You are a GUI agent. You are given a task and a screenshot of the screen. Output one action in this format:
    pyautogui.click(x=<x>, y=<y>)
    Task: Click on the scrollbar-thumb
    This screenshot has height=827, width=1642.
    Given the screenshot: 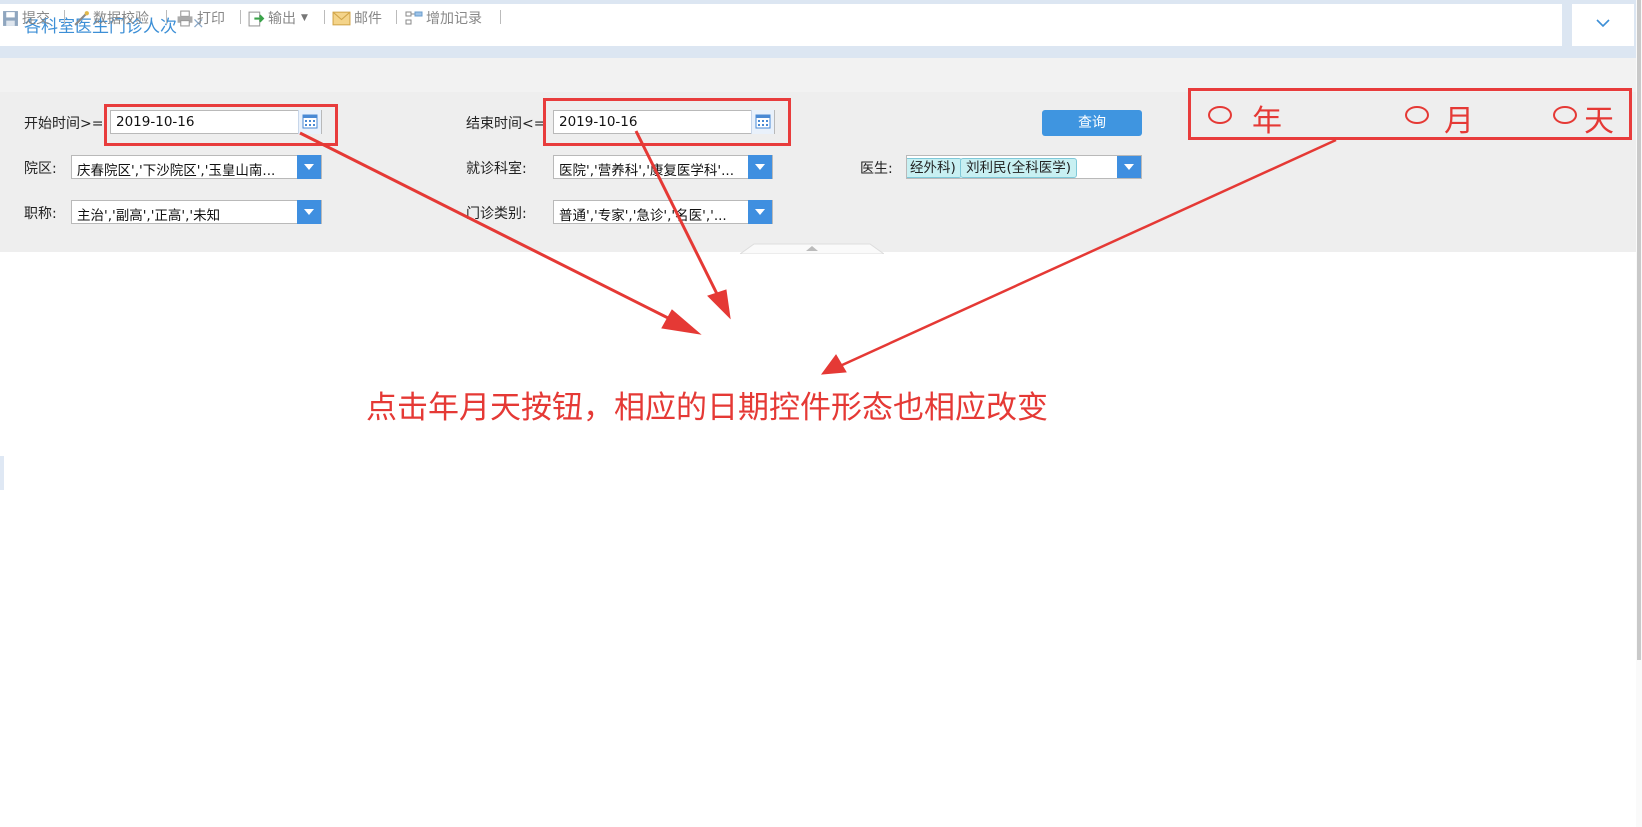 What is the action you would take?
    pyautogui.click(x=1639, y=330)
    